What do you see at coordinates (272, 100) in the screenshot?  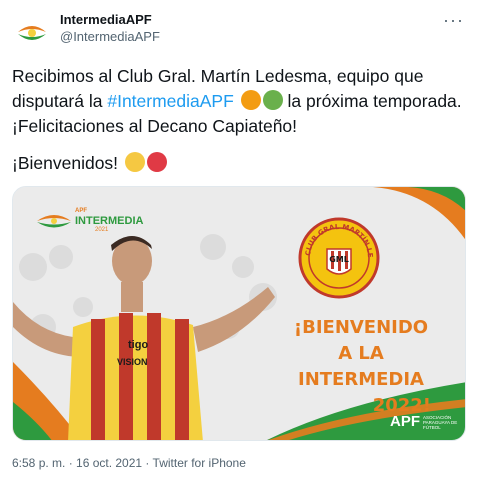 I see `green-circle-emoji` at bounding box center [272, 100].